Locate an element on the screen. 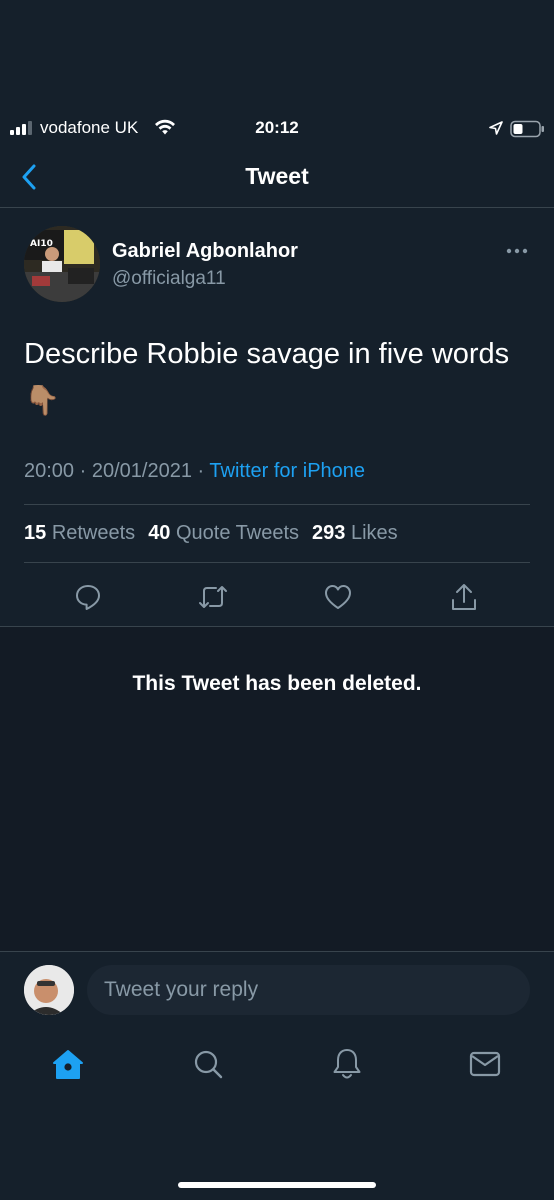 The width and height of the screenshot is (554, 1200). tab-search is located at coordinates (208, 1064).